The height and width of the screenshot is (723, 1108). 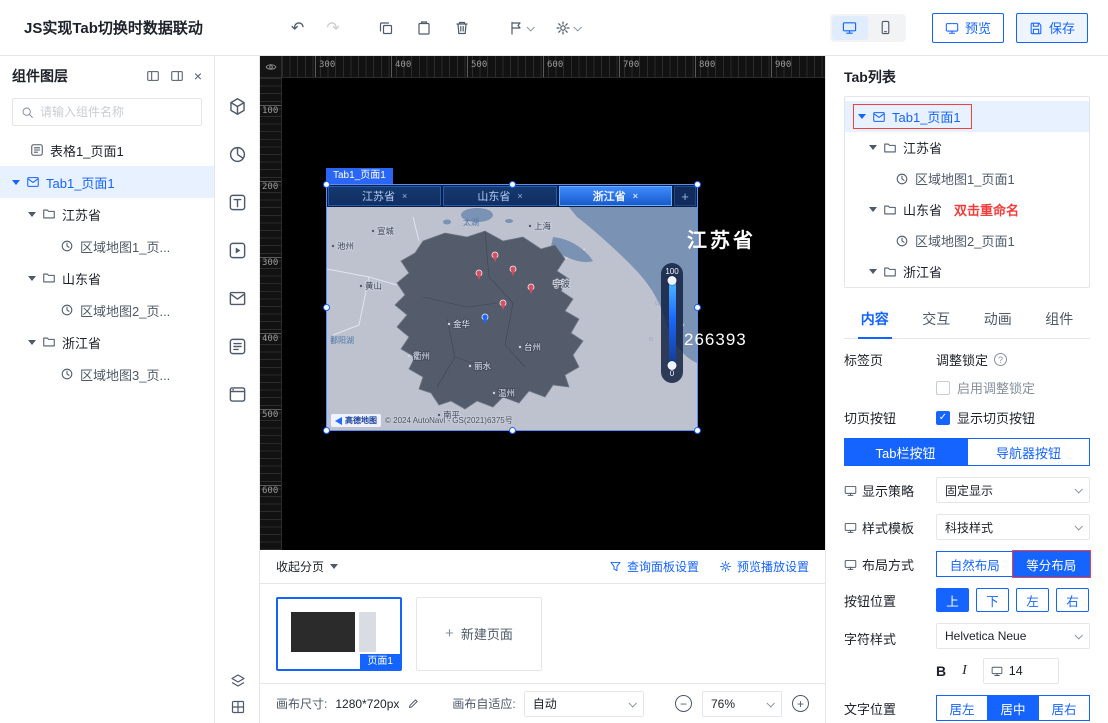 What do you see at coordinates (992, 600) in the screenshot?
I see `position-bottom-button: 下` at bounding box center [992, 600].